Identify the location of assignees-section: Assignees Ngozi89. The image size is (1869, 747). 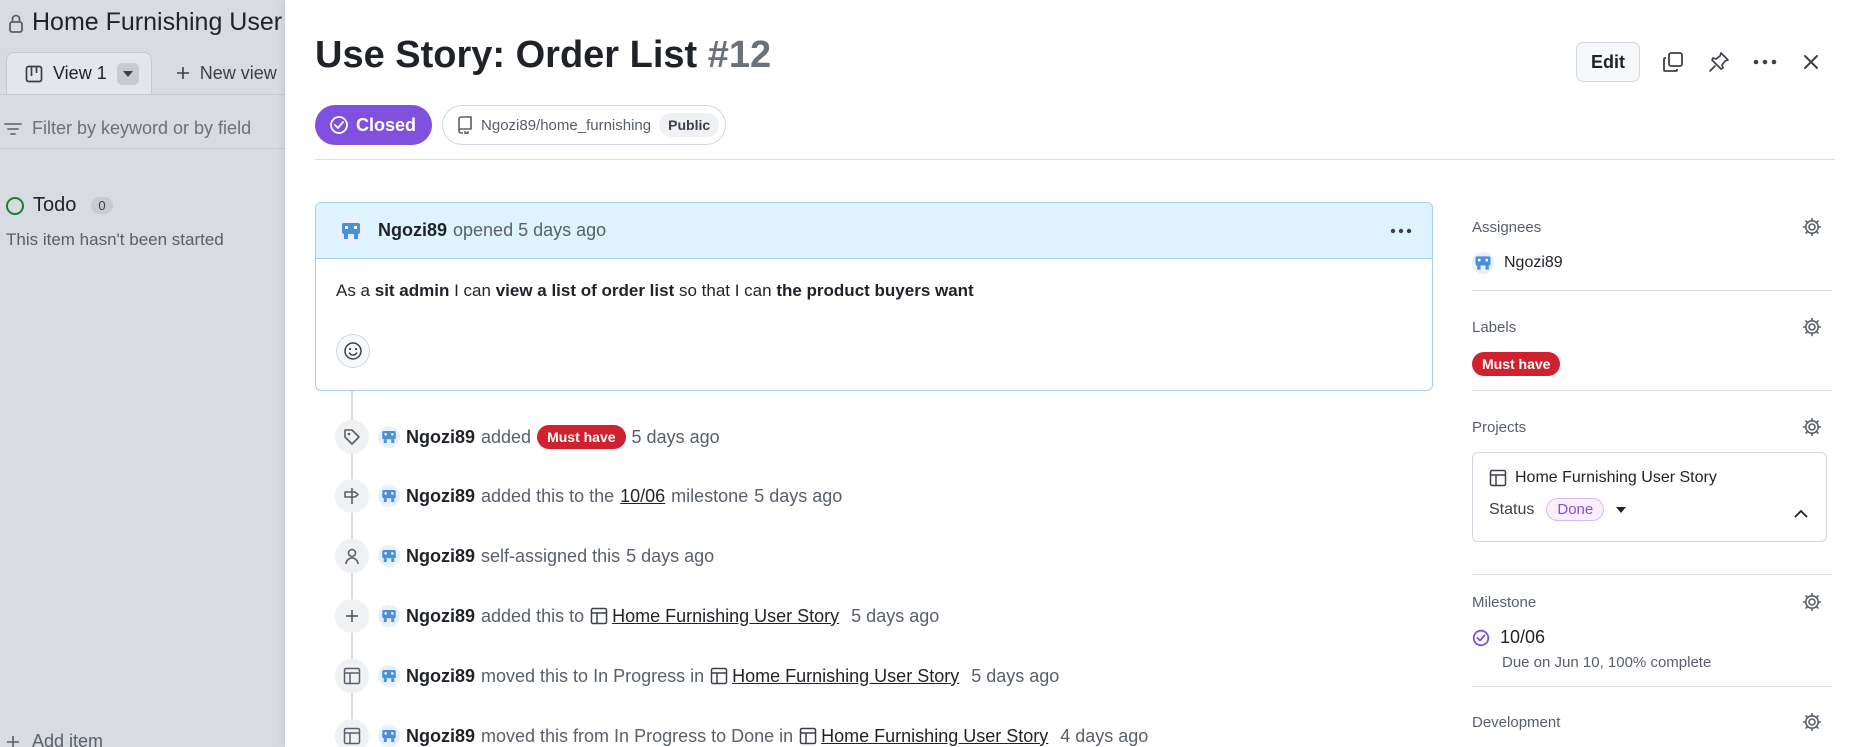
(1652, 245).